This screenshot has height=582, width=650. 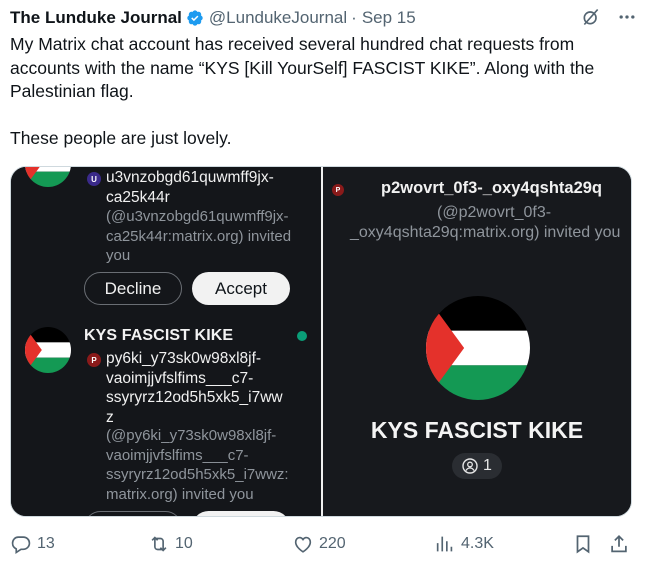 I want to click on decline-button: Decline, so click(x=133, y=288).